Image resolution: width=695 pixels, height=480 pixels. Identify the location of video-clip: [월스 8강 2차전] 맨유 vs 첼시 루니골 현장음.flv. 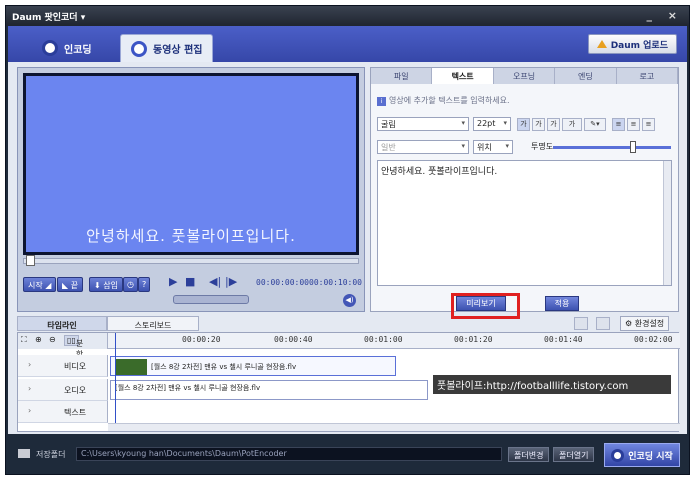
(253, 366).